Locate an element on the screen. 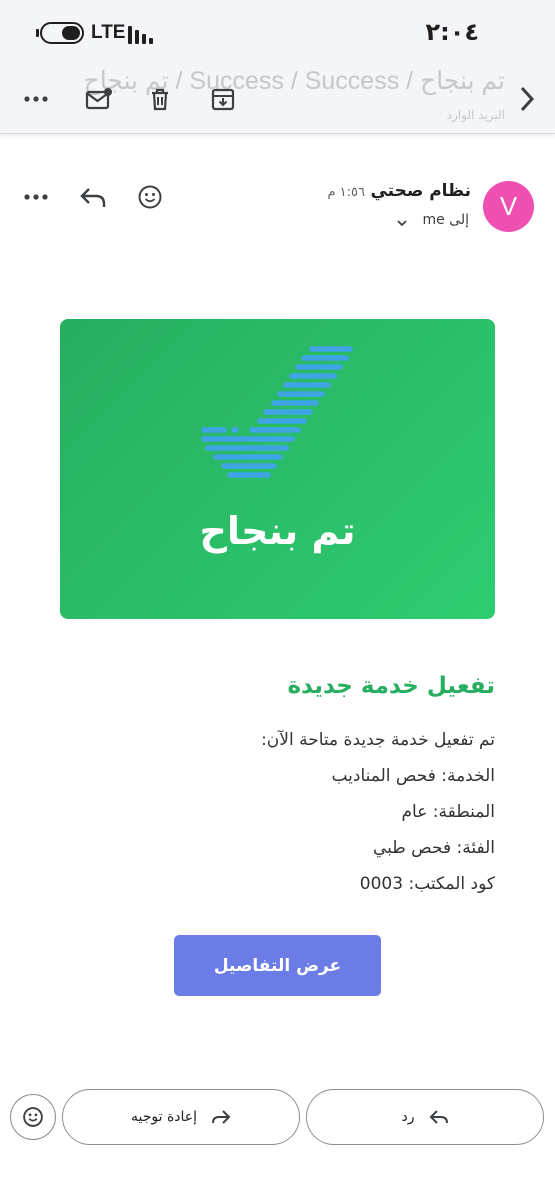 The image size is (555, 1200). chevron-right-icon is located at coordinates (527, 99).